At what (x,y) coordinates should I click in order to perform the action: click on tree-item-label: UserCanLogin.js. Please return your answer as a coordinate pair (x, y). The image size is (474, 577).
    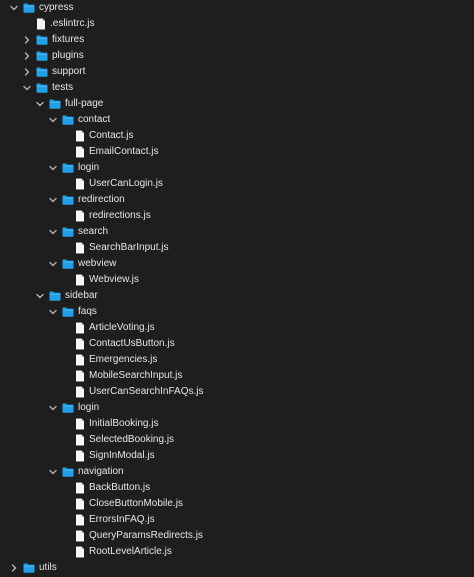
    Looking at the image, I should click on (126, 183).